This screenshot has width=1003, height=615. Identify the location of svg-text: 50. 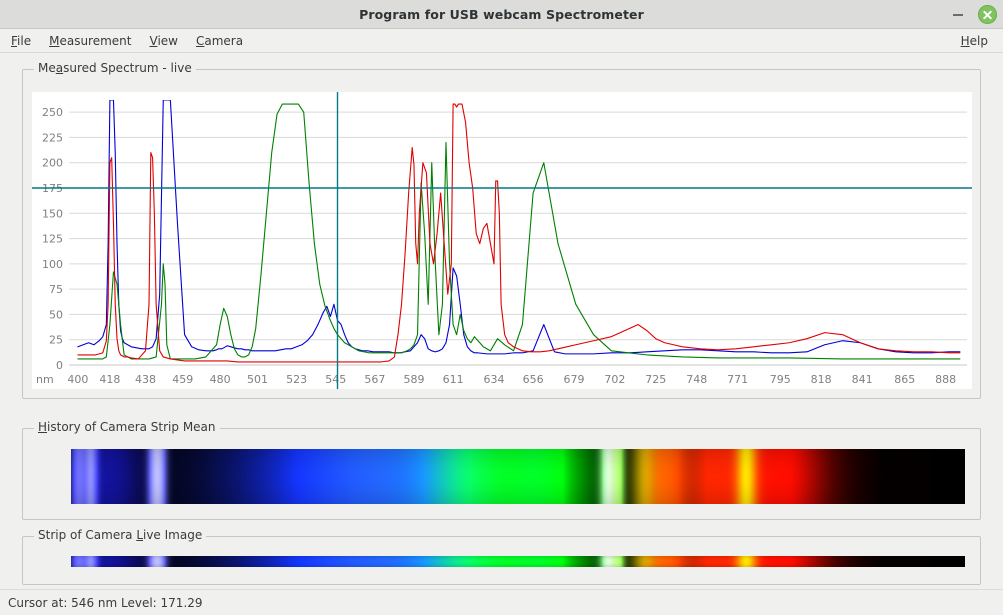
(56, 314).